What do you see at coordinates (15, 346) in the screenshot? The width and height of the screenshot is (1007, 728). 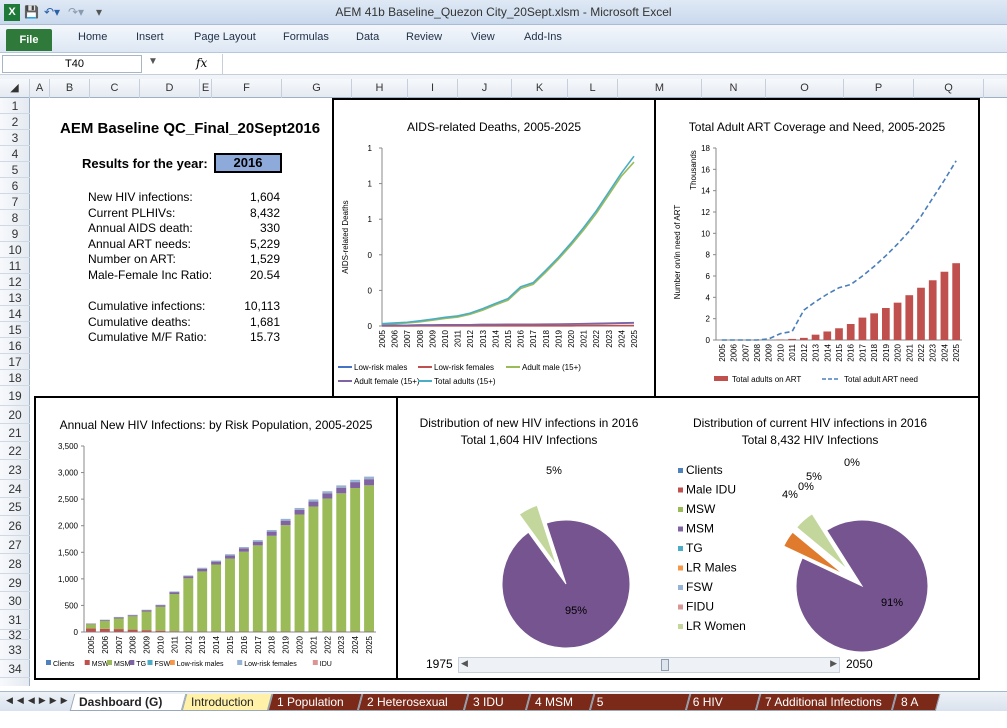 I see `row-header-16: 16` at bounding box center [15, 346].